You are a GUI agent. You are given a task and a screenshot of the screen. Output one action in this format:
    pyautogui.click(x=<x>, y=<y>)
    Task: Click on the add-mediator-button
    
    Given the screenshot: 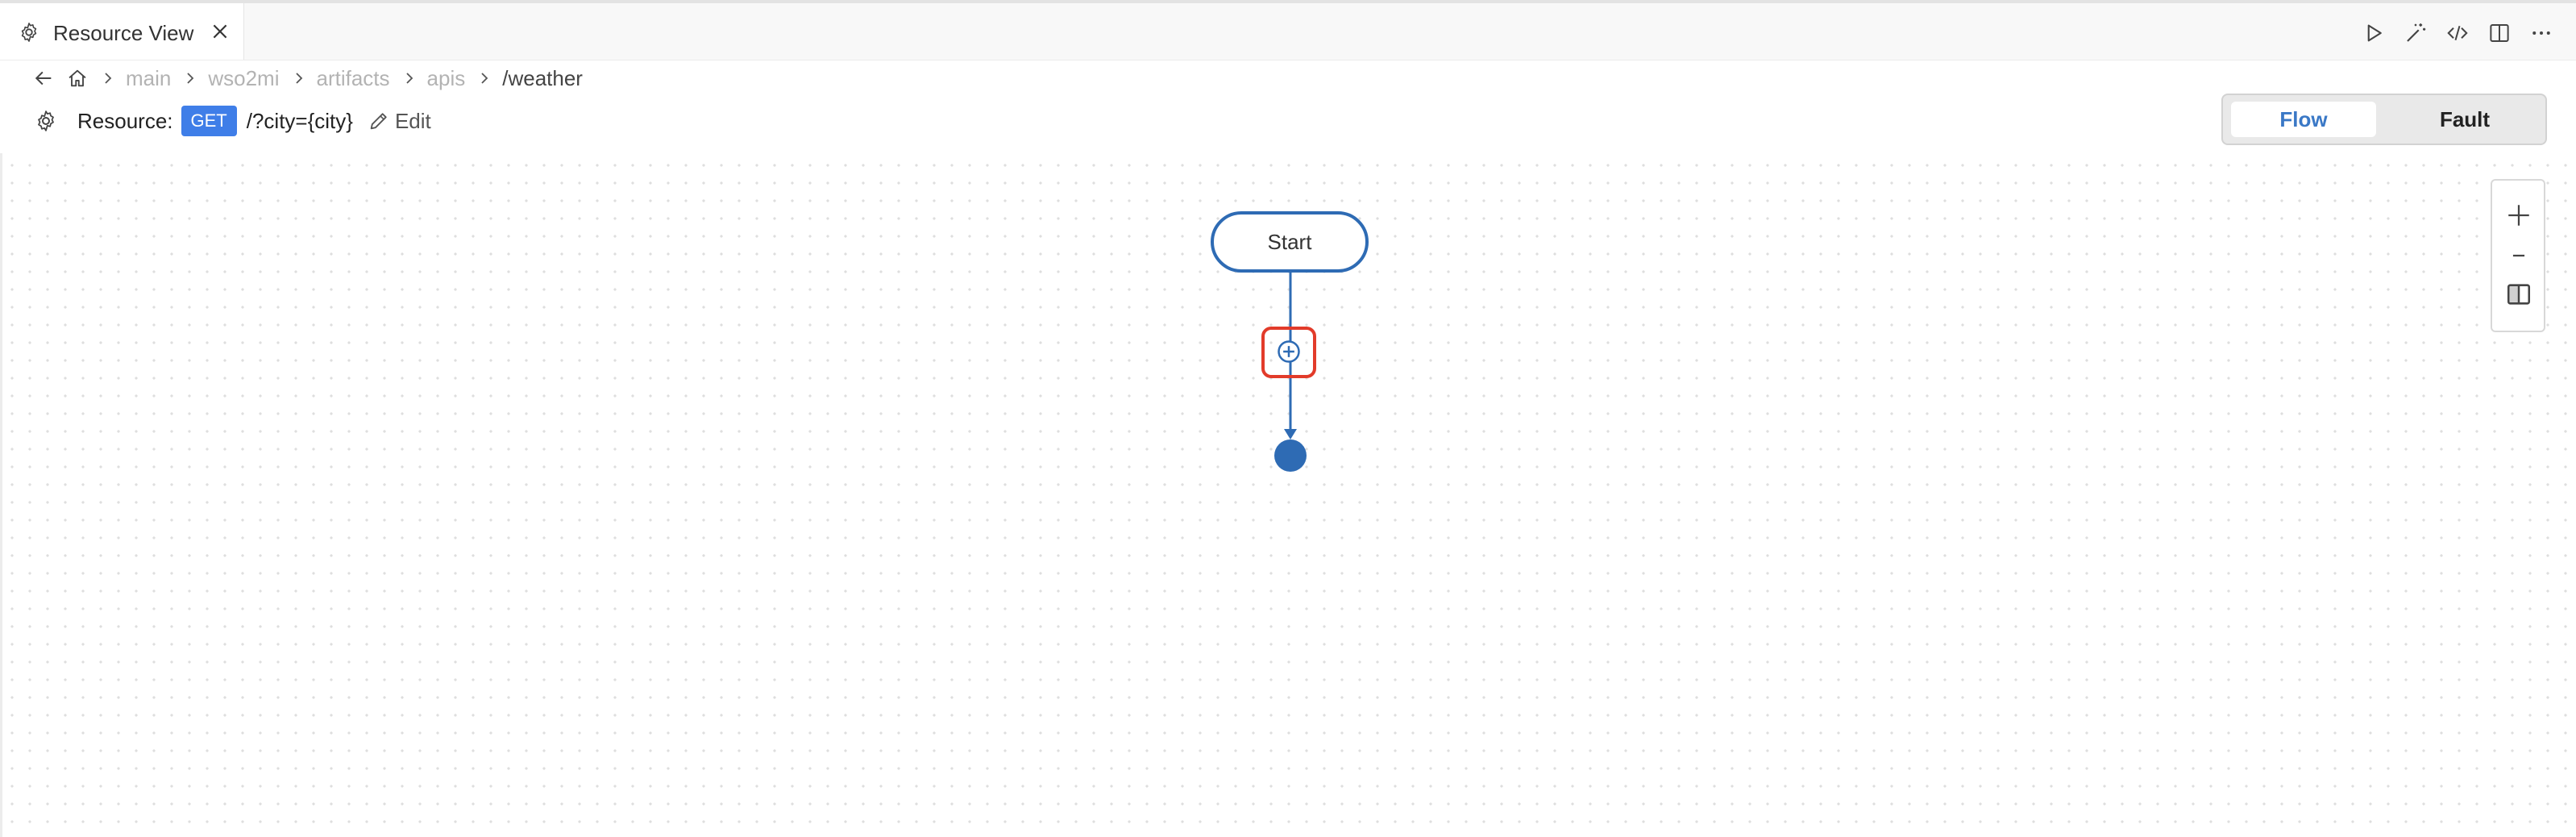 What is the action you would take?
    pyautogui.click(x=1289, y=351)
    